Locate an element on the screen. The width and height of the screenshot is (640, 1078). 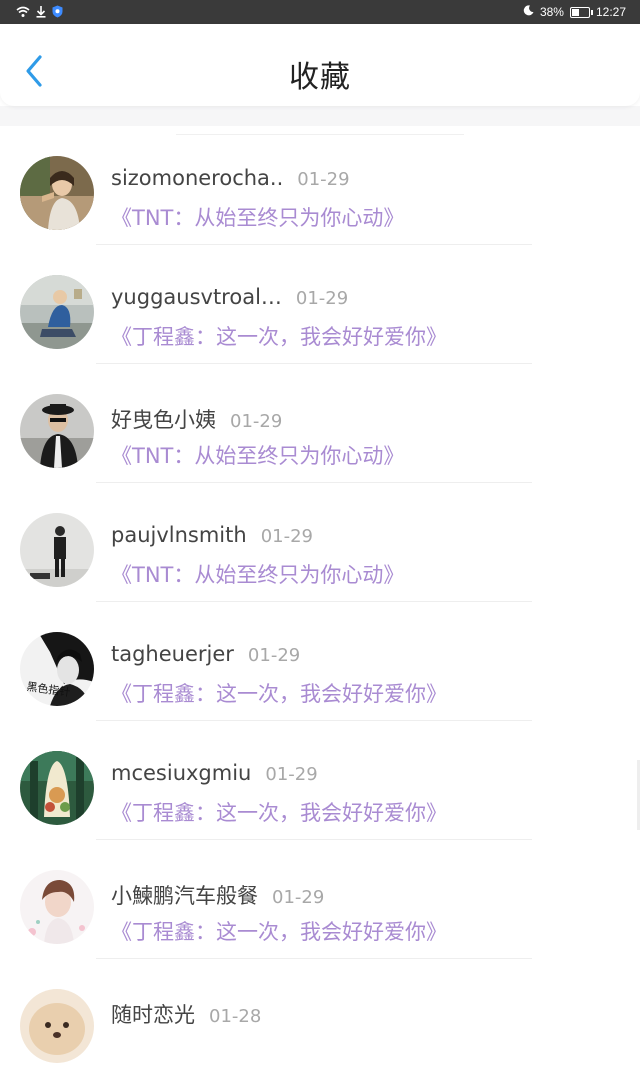
title-bar: 收藏 is located at coordinates (320, 65).